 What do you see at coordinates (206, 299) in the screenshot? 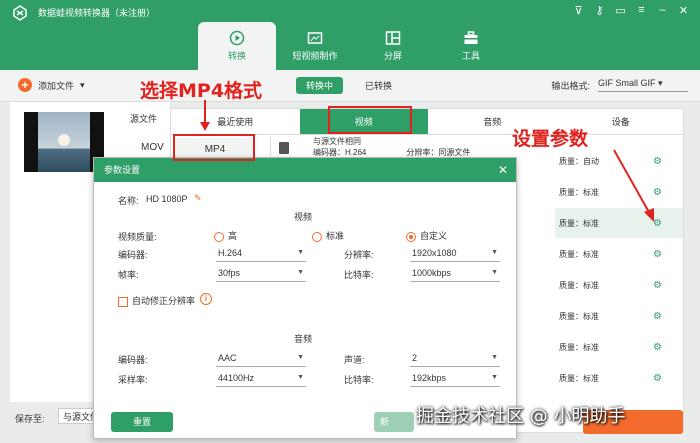
I see `info-icon: i` at bounding box center [206, 299].